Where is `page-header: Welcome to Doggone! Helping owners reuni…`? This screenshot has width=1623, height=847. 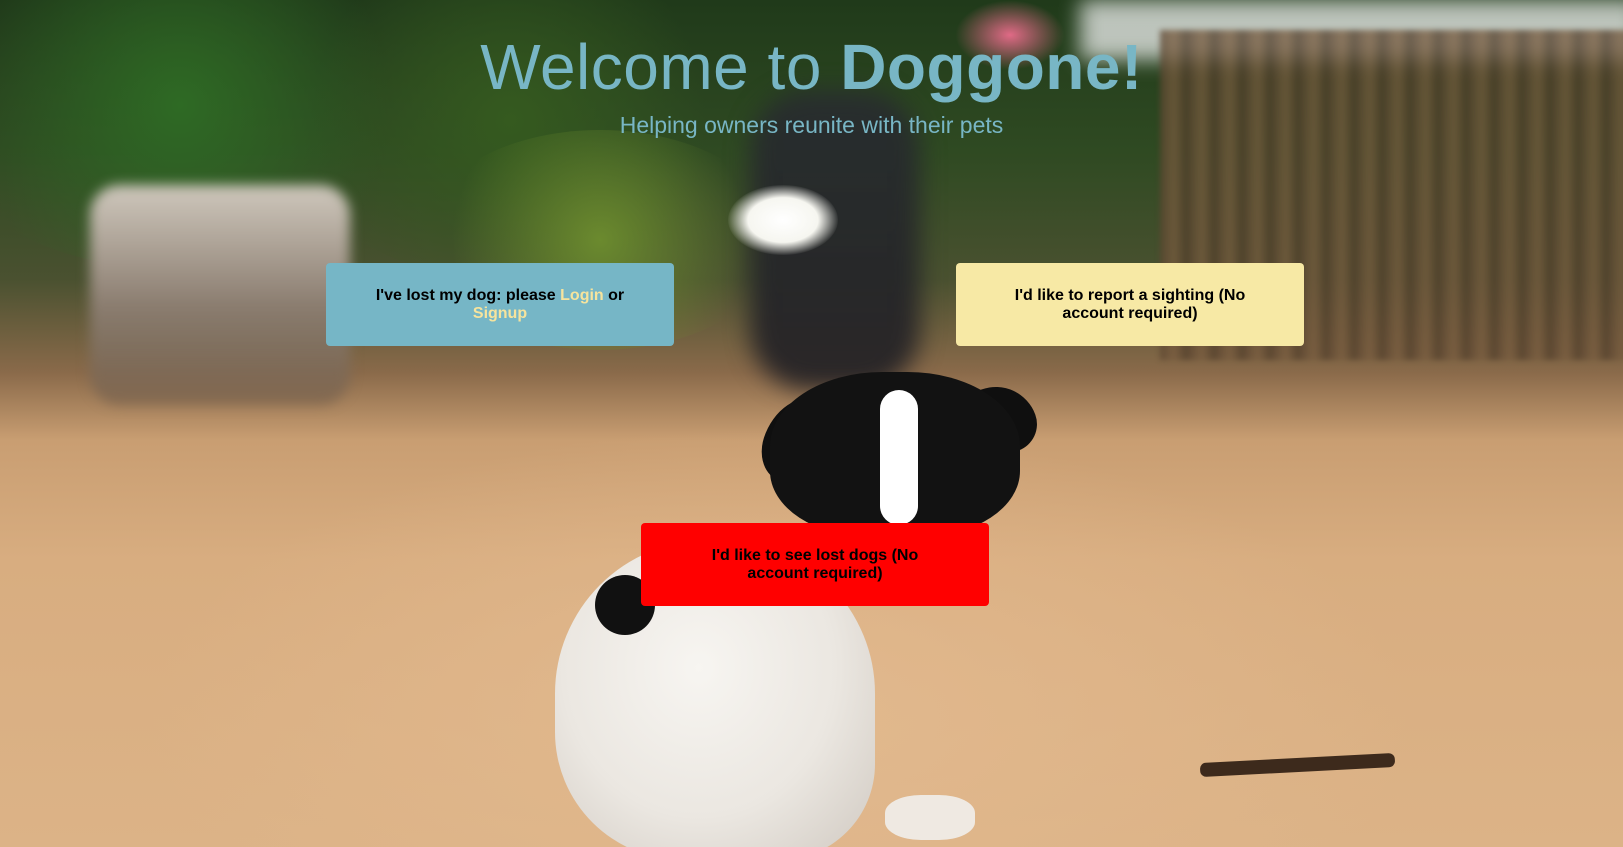 page-header: Welcome to Doggone! Helping owners reuni… is located at coordinates (811, 84).